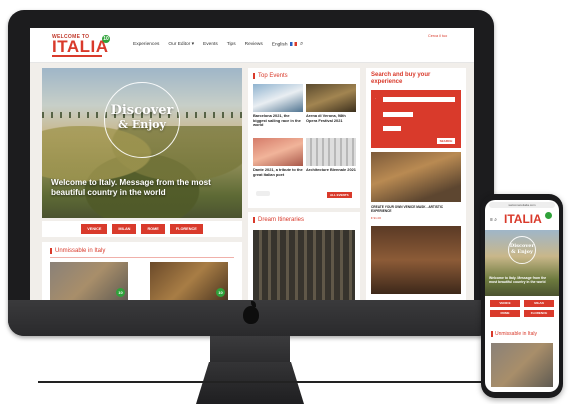 Image resolution: width=569 pixels, height=404 pixels. What do you see at coordinates (505, 313) in the screenshot?
I see `mobile-city-button-rome: ROME` at bounding box center [505, 313].